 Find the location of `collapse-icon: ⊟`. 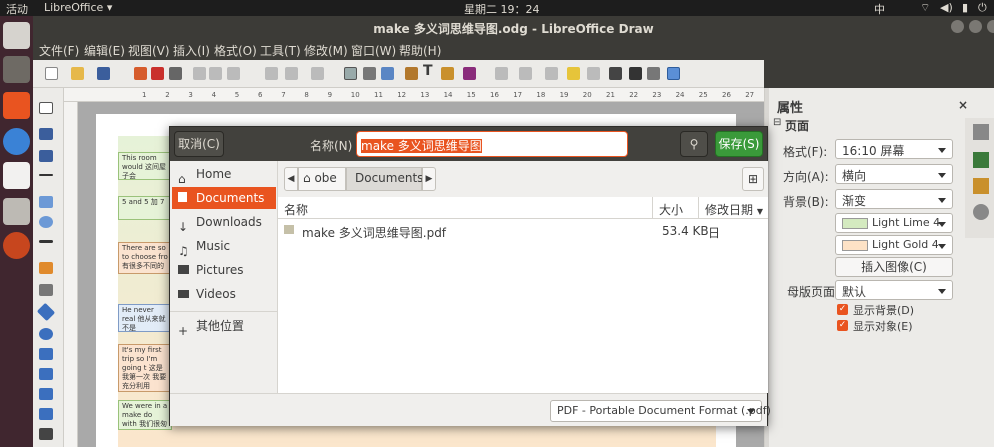

collapse-icon: ⊟ is located at coordinates (777, 122).